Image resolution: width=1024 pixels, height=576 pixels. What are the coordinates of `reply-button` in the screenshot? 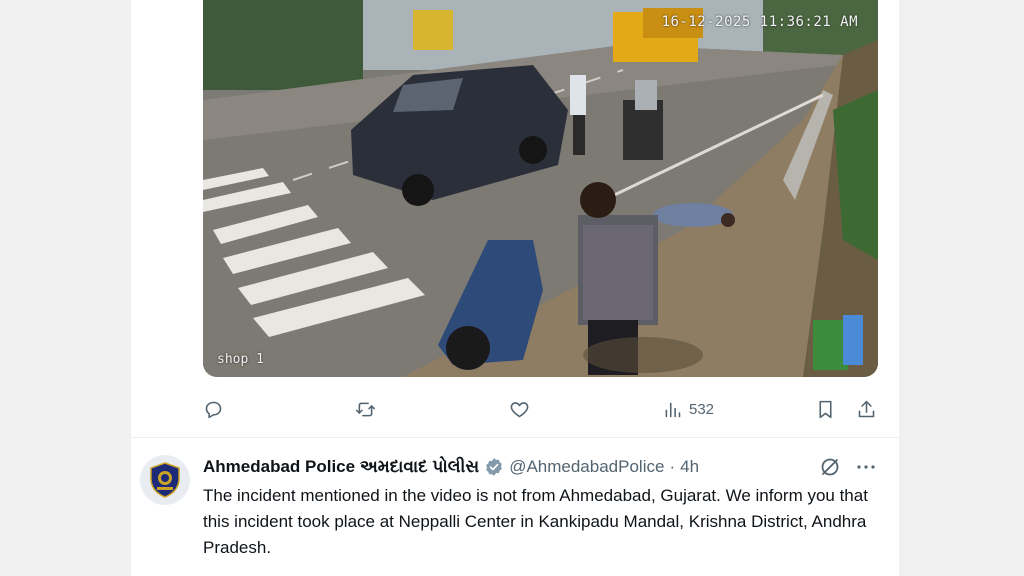 It's located at (213, 409).